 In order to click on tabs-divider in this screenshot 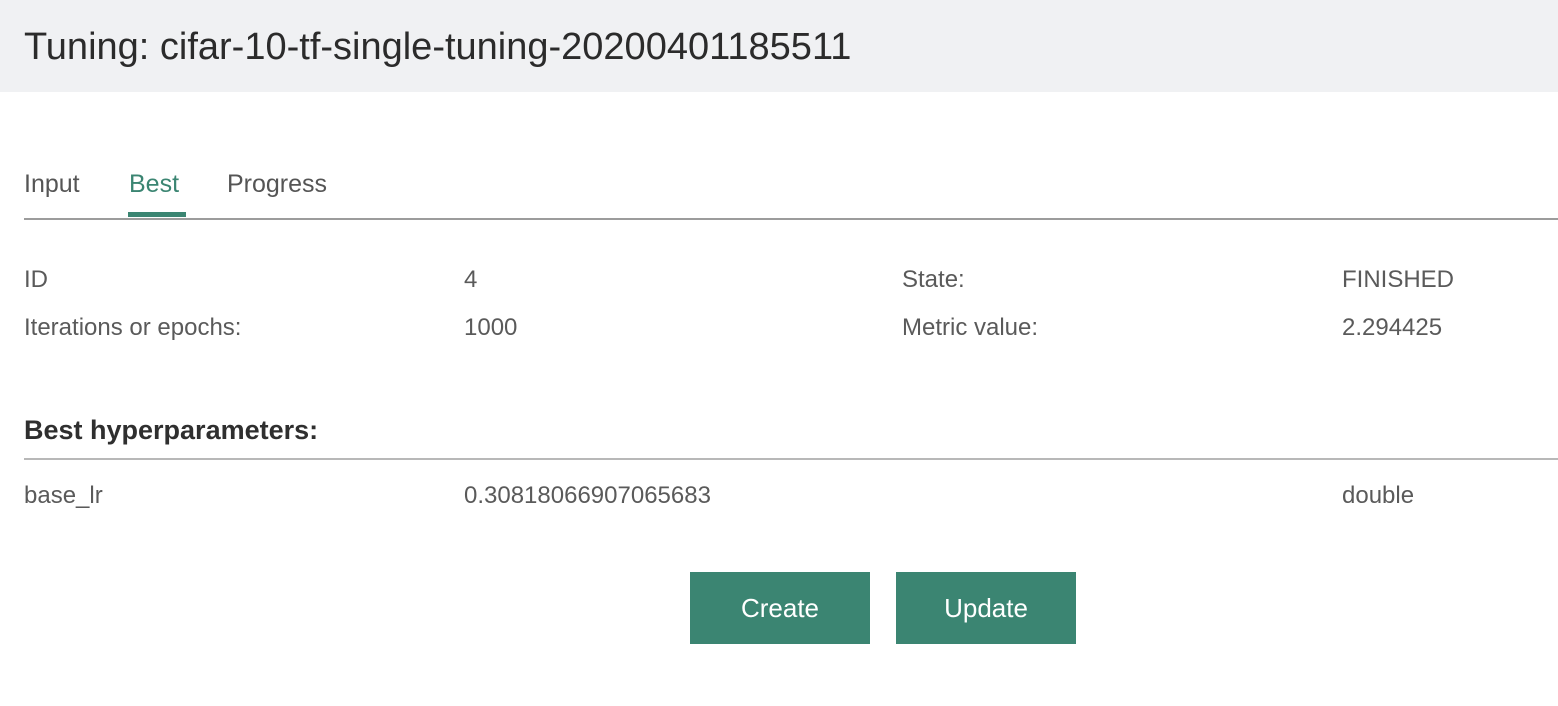, I will do `click(791, 219)`.